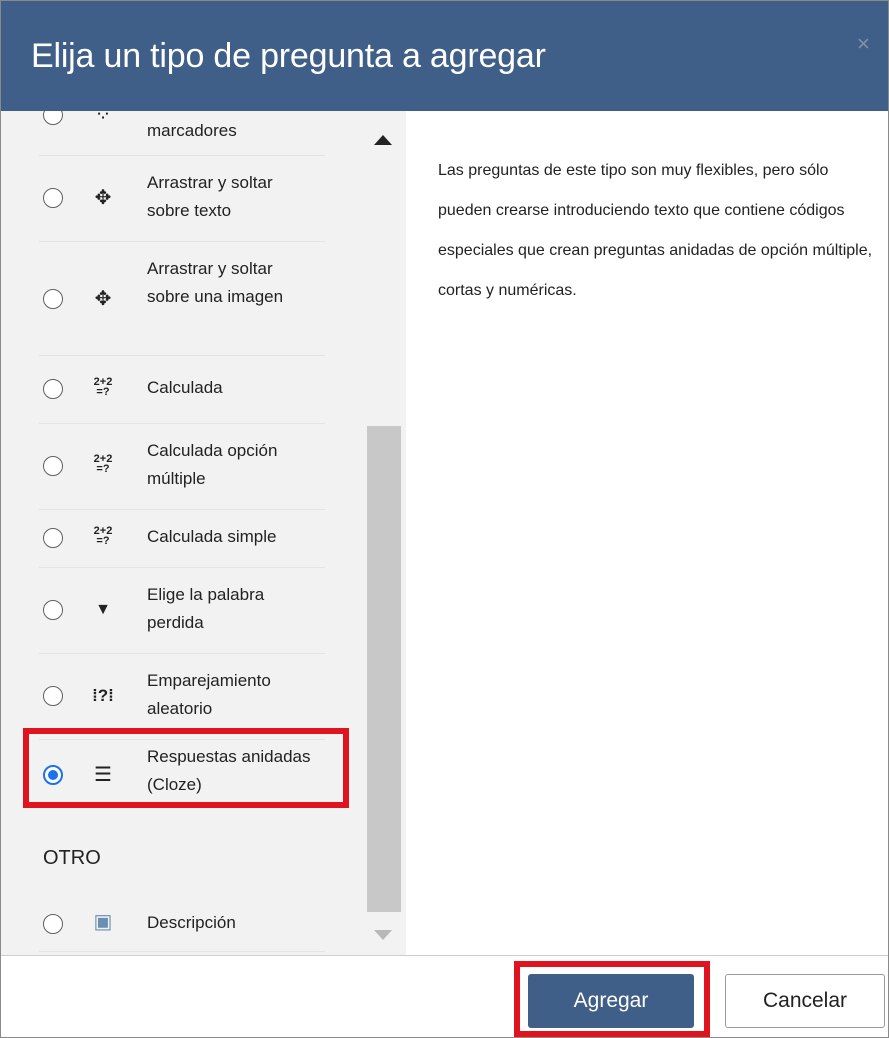 This screenshot has height=1038, width=889. What do you see at coordinates (611, 1001) in the screenshot?
I see `add-button: Agregar` at bounding box center [611, 1001].